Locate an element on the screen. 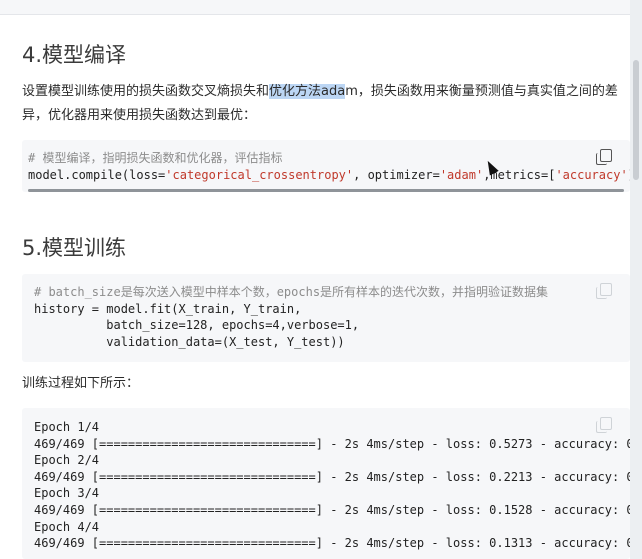  scrollbar-thumb is located at coordinates (636, 120).